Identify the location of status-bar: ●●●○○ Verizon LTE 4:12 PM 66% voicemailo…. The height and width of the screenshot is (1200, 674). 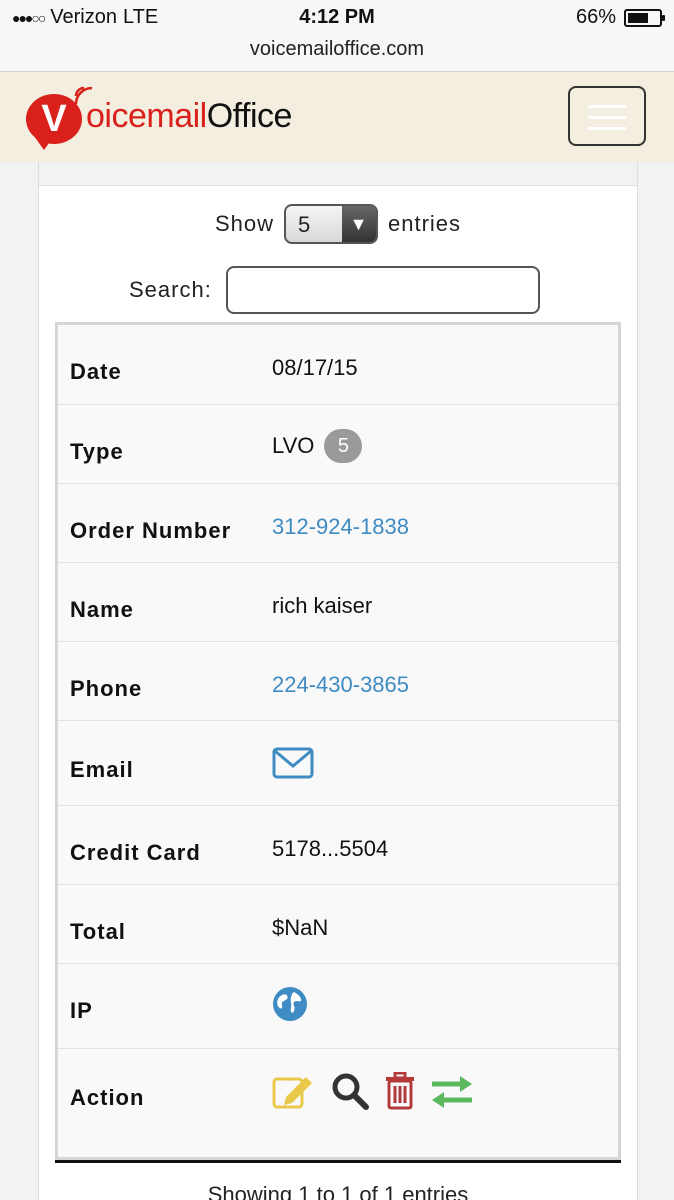
(337, 36).